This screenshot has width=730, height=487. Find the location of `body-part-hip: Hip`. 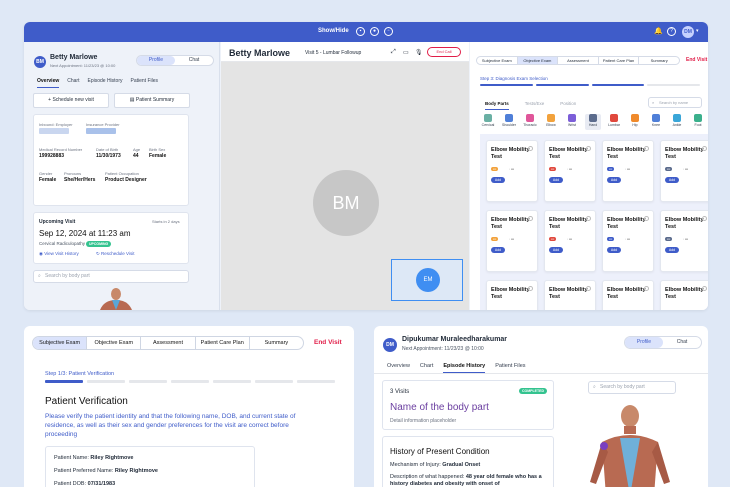

body-part-hip: Hip is located at coordinates (635, 122).